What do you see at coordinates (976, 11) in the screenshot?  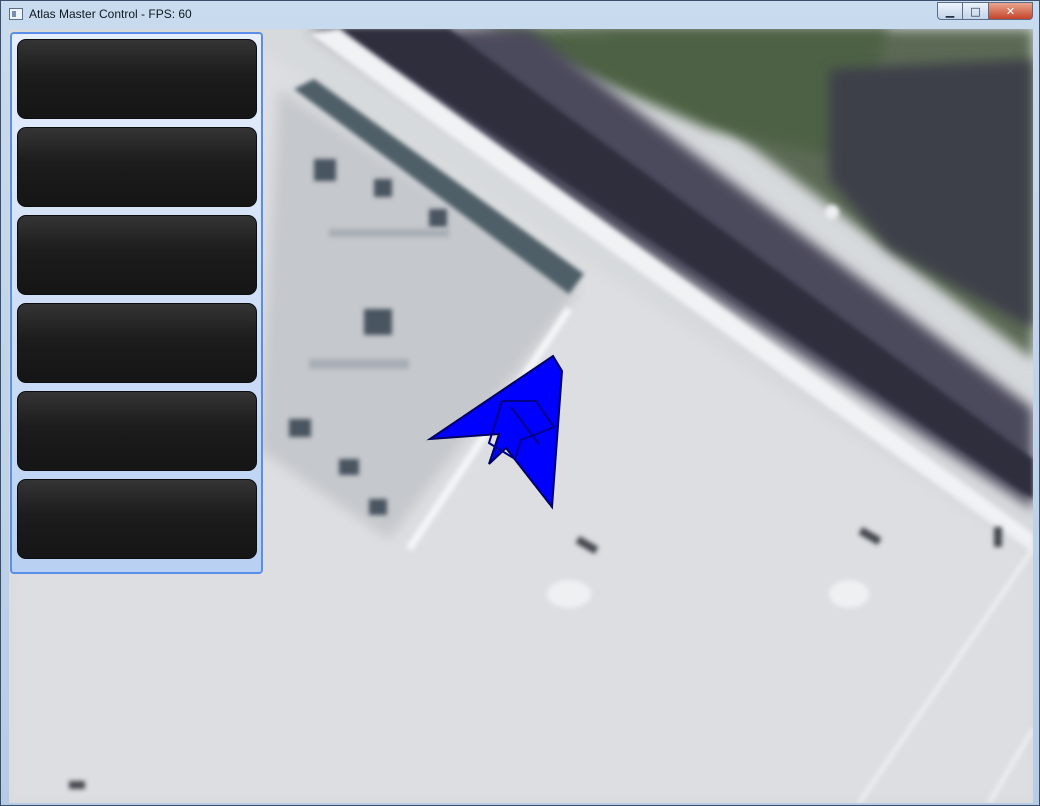 I see `maximize-button: □` at bounding box center [976, 11].